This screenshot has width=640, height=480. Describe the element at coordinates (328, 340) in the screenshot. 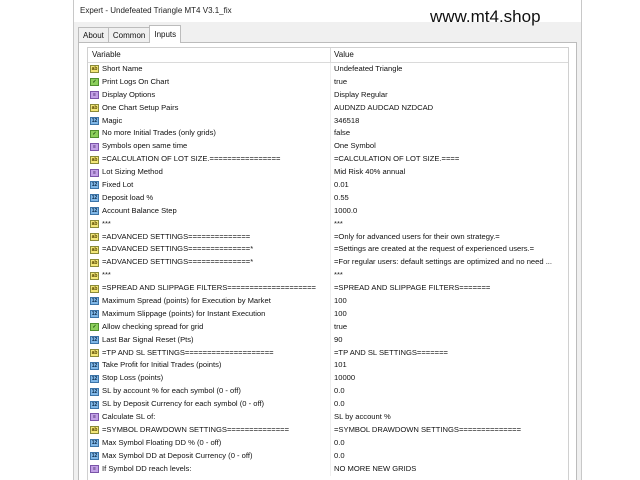

I see `table-row: 12 Last Bar Signal Reset (Pts) 90` at that location.